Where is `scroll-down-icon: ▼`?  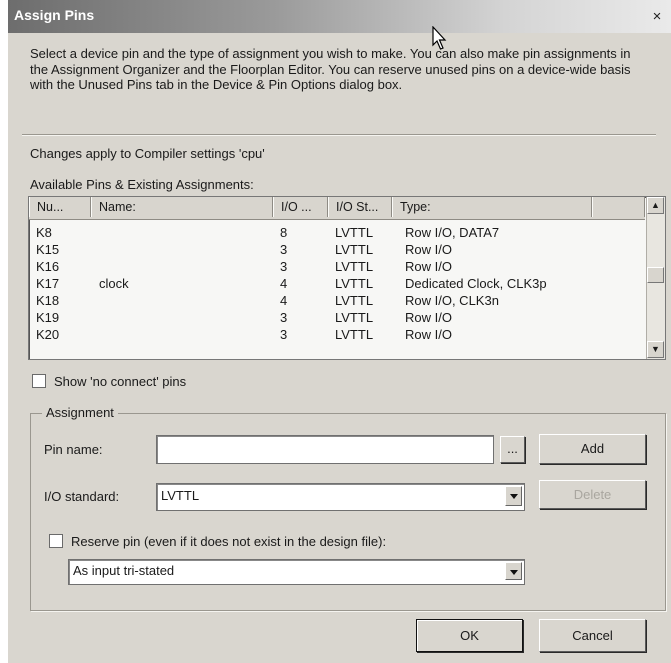
scroll-down-icon: ▼ is located at coordinates (655, 349).